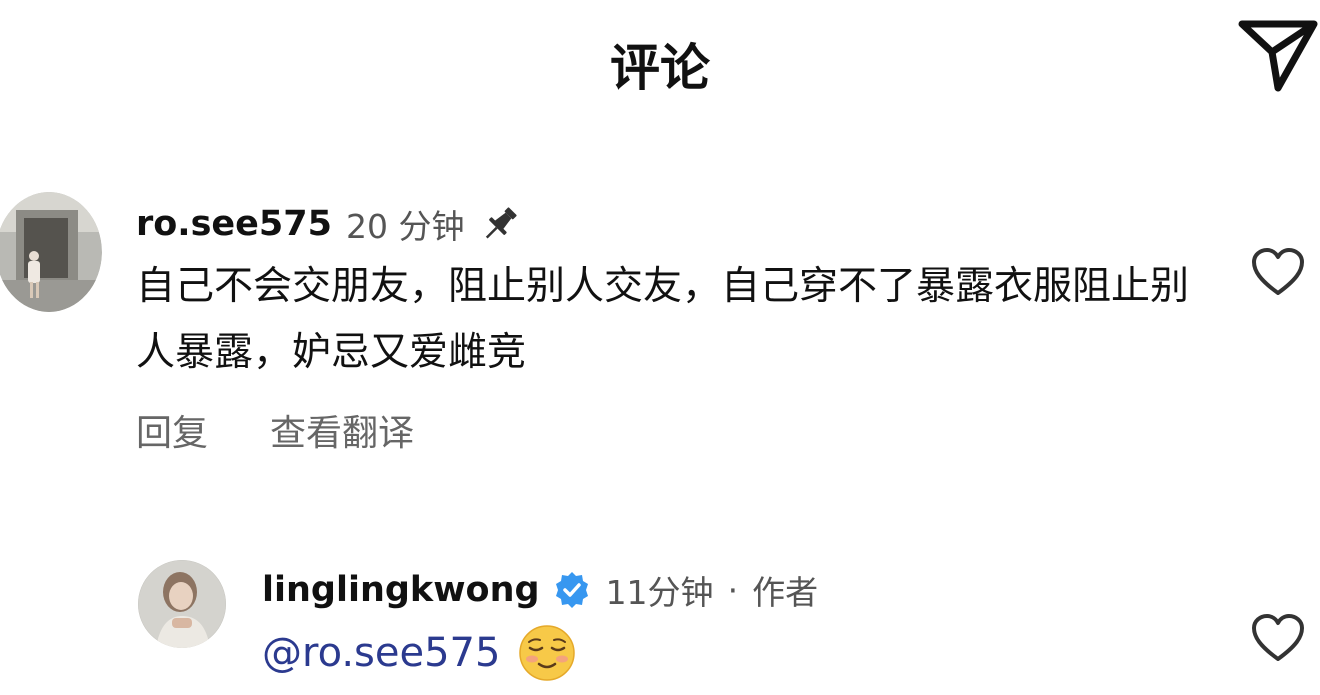 Image resolution: width=1320 pixels, height=695 pixels. What do you see at coordinates (659, 592) in the screenshot?
I see `comment-timestamp: 11分钟` at bounding box center [659, 592].